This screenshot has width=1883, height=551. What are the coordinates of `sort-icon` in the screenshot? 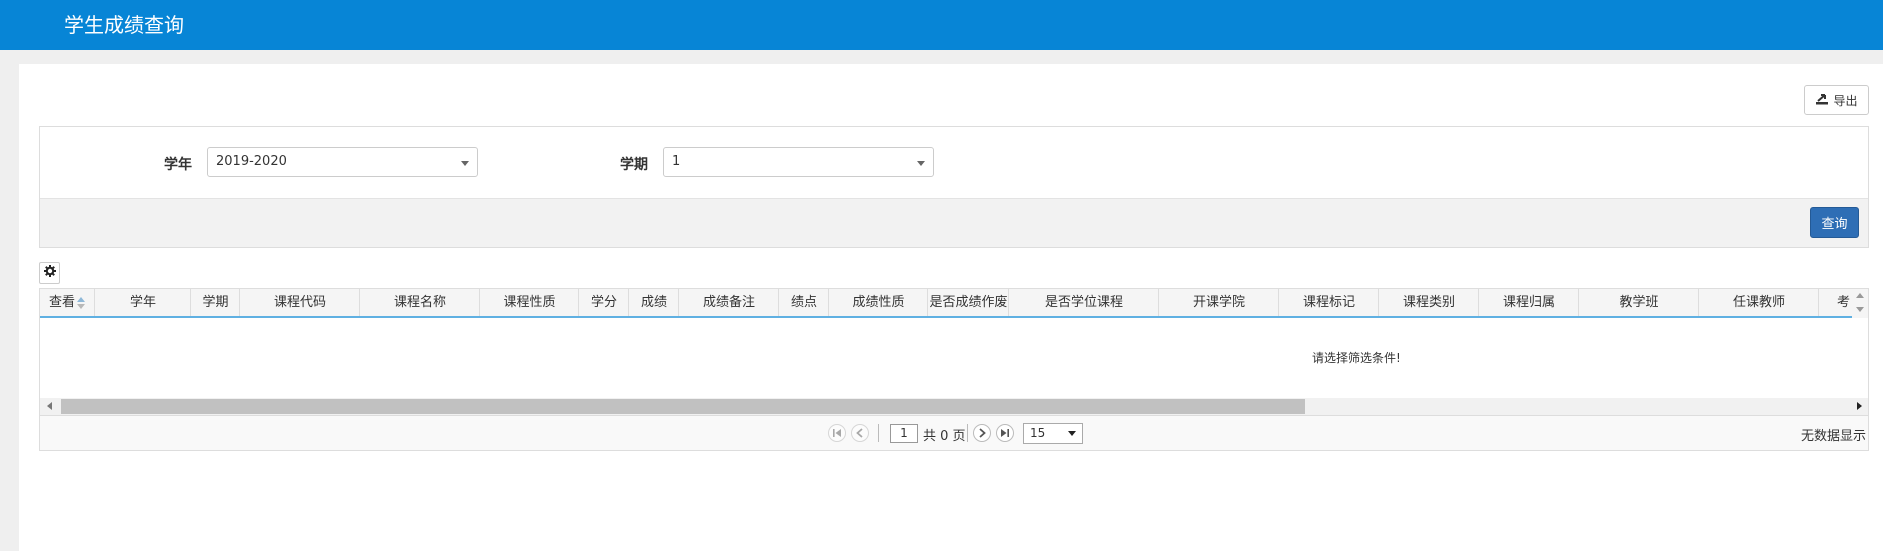 It's located at (81, 302).